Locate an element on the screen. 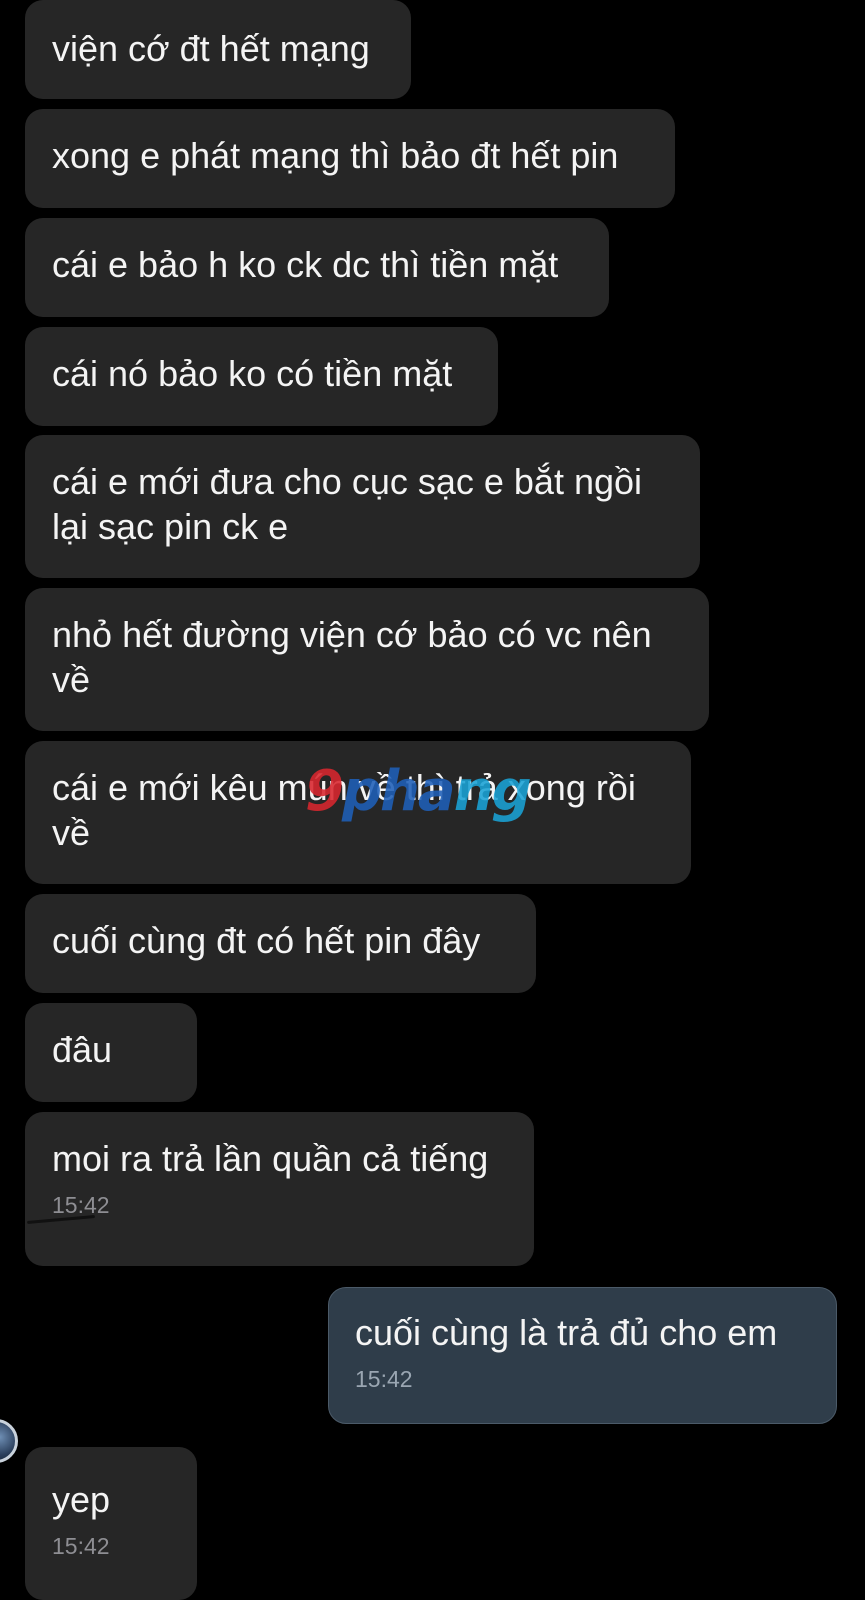  message-text: cuối cùng đt có hết pin đây is located at coordinates (266, 940).